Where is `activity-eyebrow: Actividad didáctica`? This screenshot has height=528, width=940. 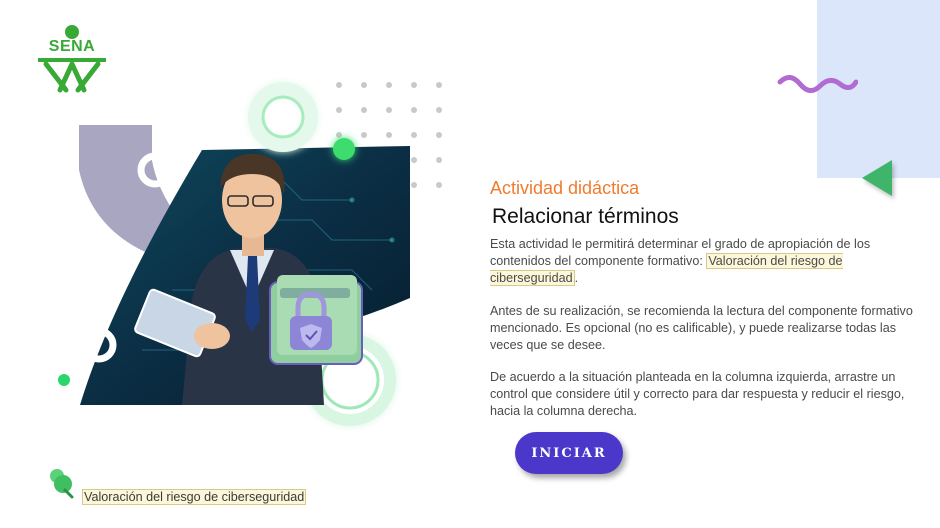
activity-eyebrow: Actividad didáctica is located at coordinates (565, 188).